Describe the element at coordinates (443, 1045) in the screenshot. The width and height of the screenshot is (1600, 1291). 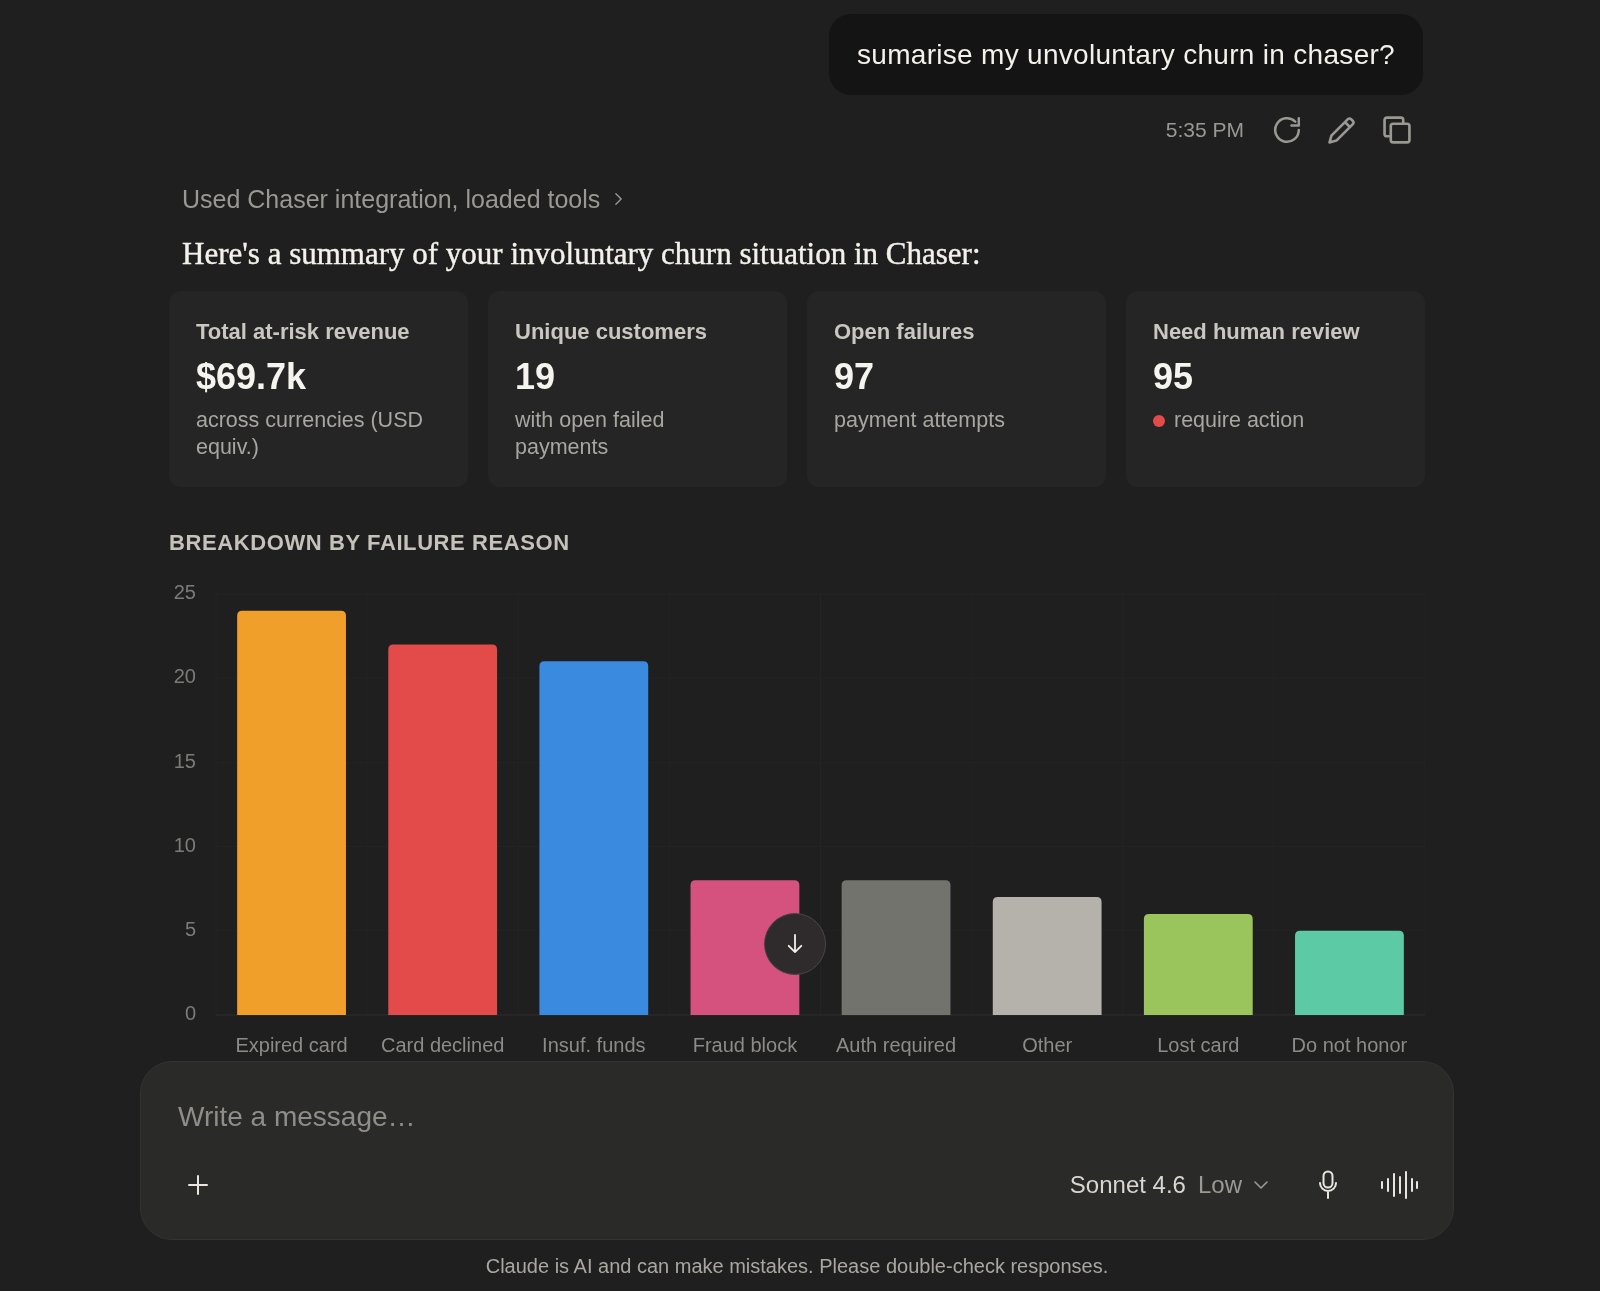
I see `category-label: Card declined` at that location.